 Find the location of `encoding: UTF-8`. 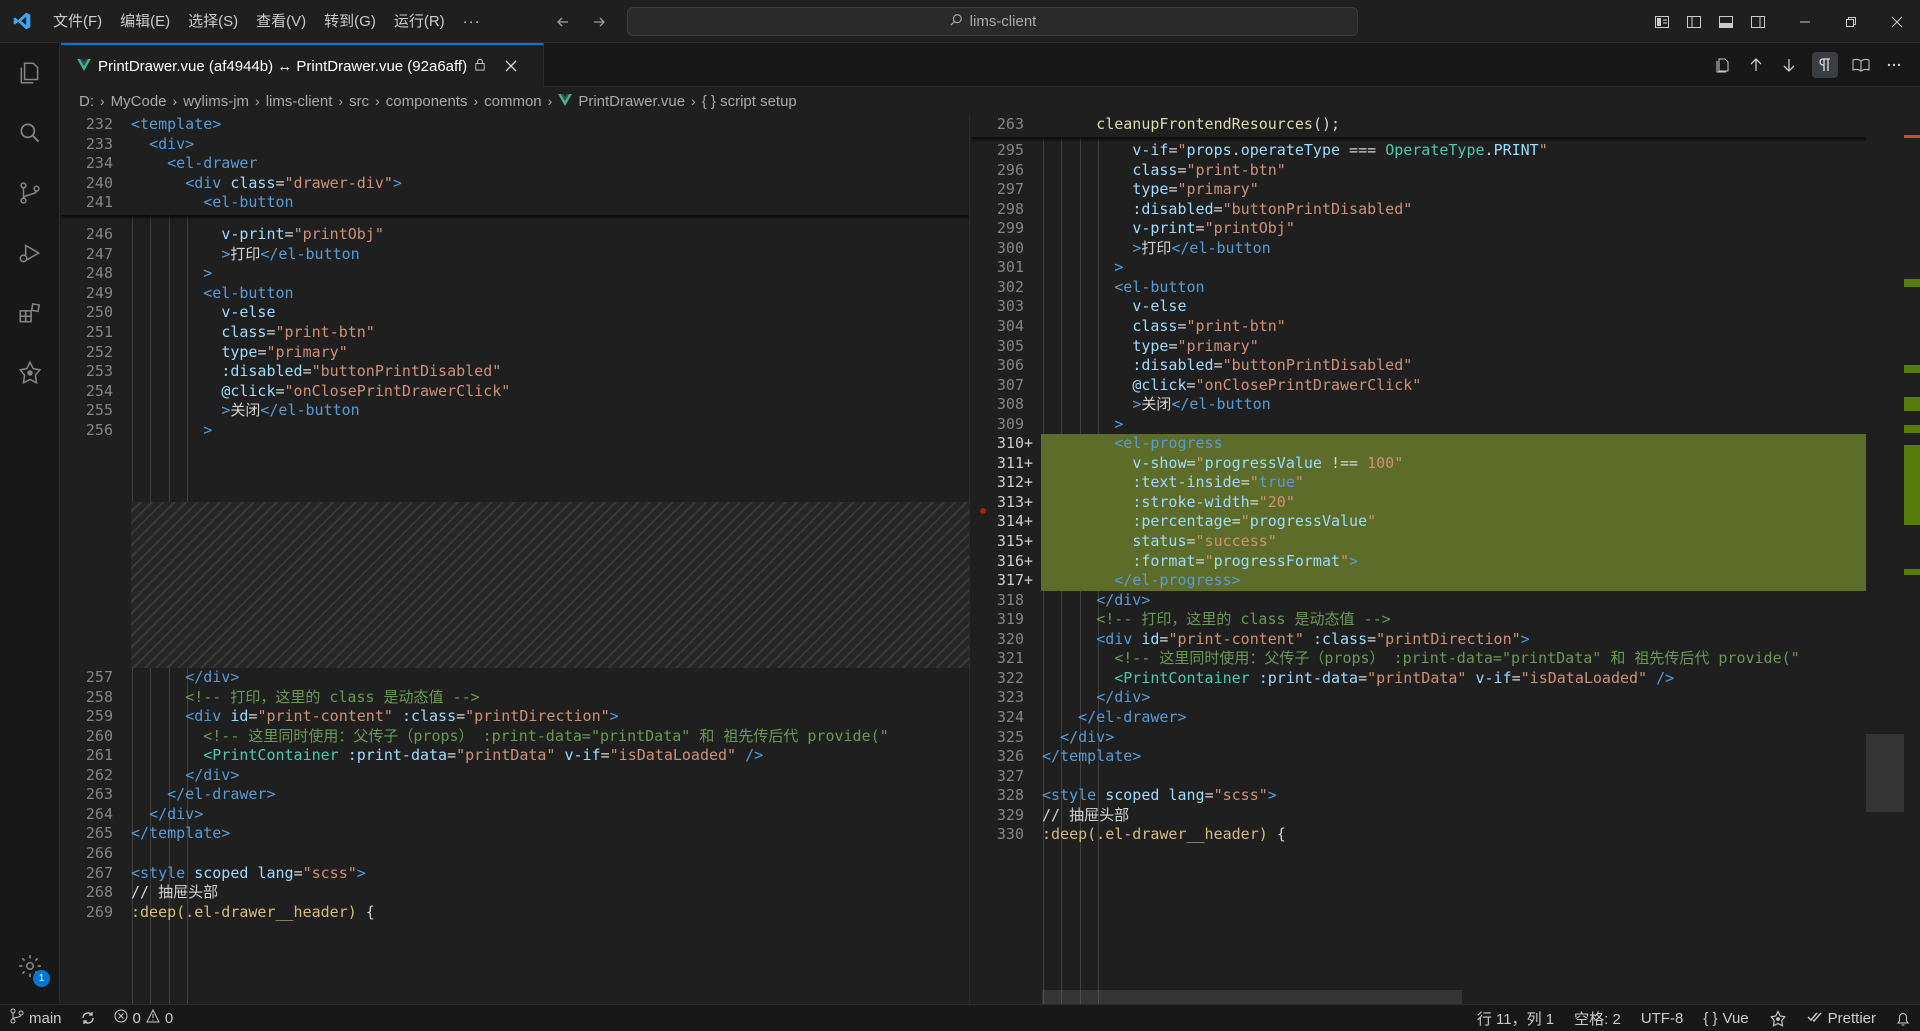

encoding: UTF-8 is located at coordinates (1662, 1018).